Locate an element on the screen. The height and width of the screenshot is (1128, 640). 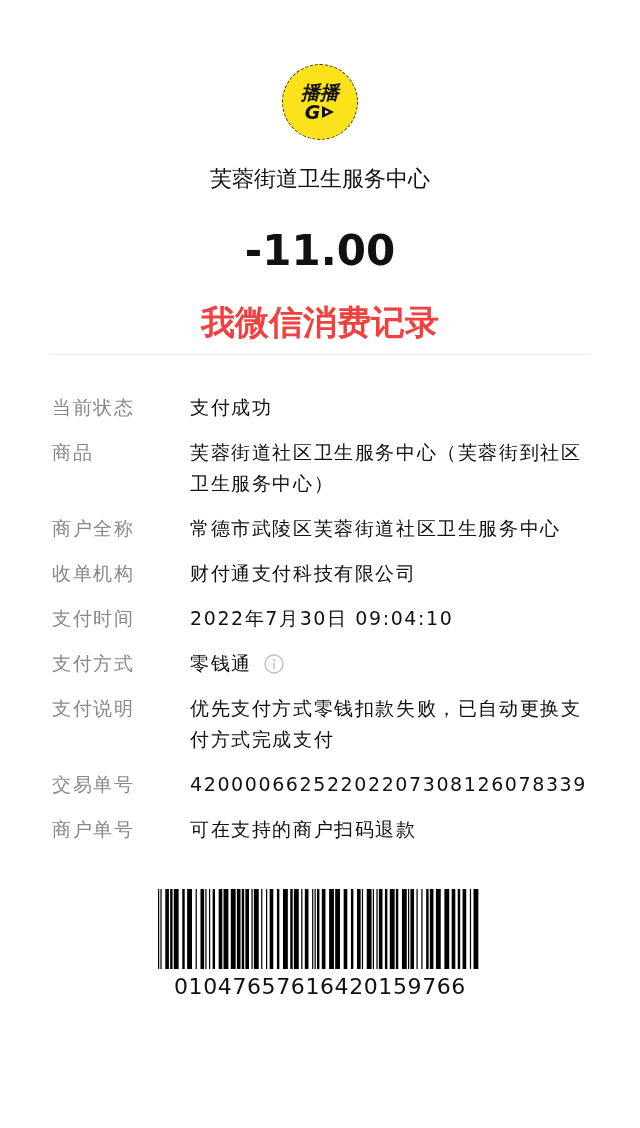
field-value: 优先支付方式零钱扣款失败，已自动更换支付方式完成支付 is located at coordinates (386, 724).